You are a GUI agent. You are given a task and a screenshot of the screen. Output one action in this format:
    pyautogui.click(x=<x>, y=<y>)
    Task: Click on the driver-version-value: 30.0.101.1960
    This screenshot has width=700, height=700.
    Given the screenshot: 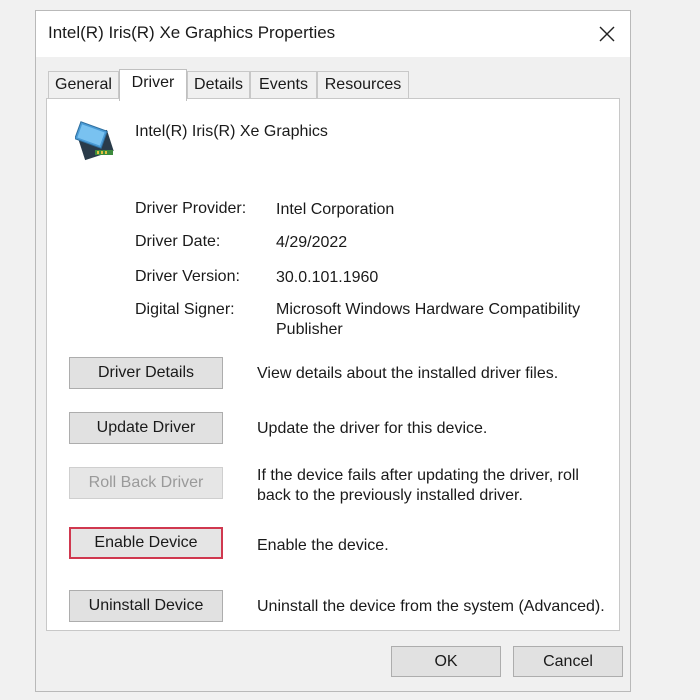 What is the action you would take?
    pyautogui.click(x=327, y=277)
    